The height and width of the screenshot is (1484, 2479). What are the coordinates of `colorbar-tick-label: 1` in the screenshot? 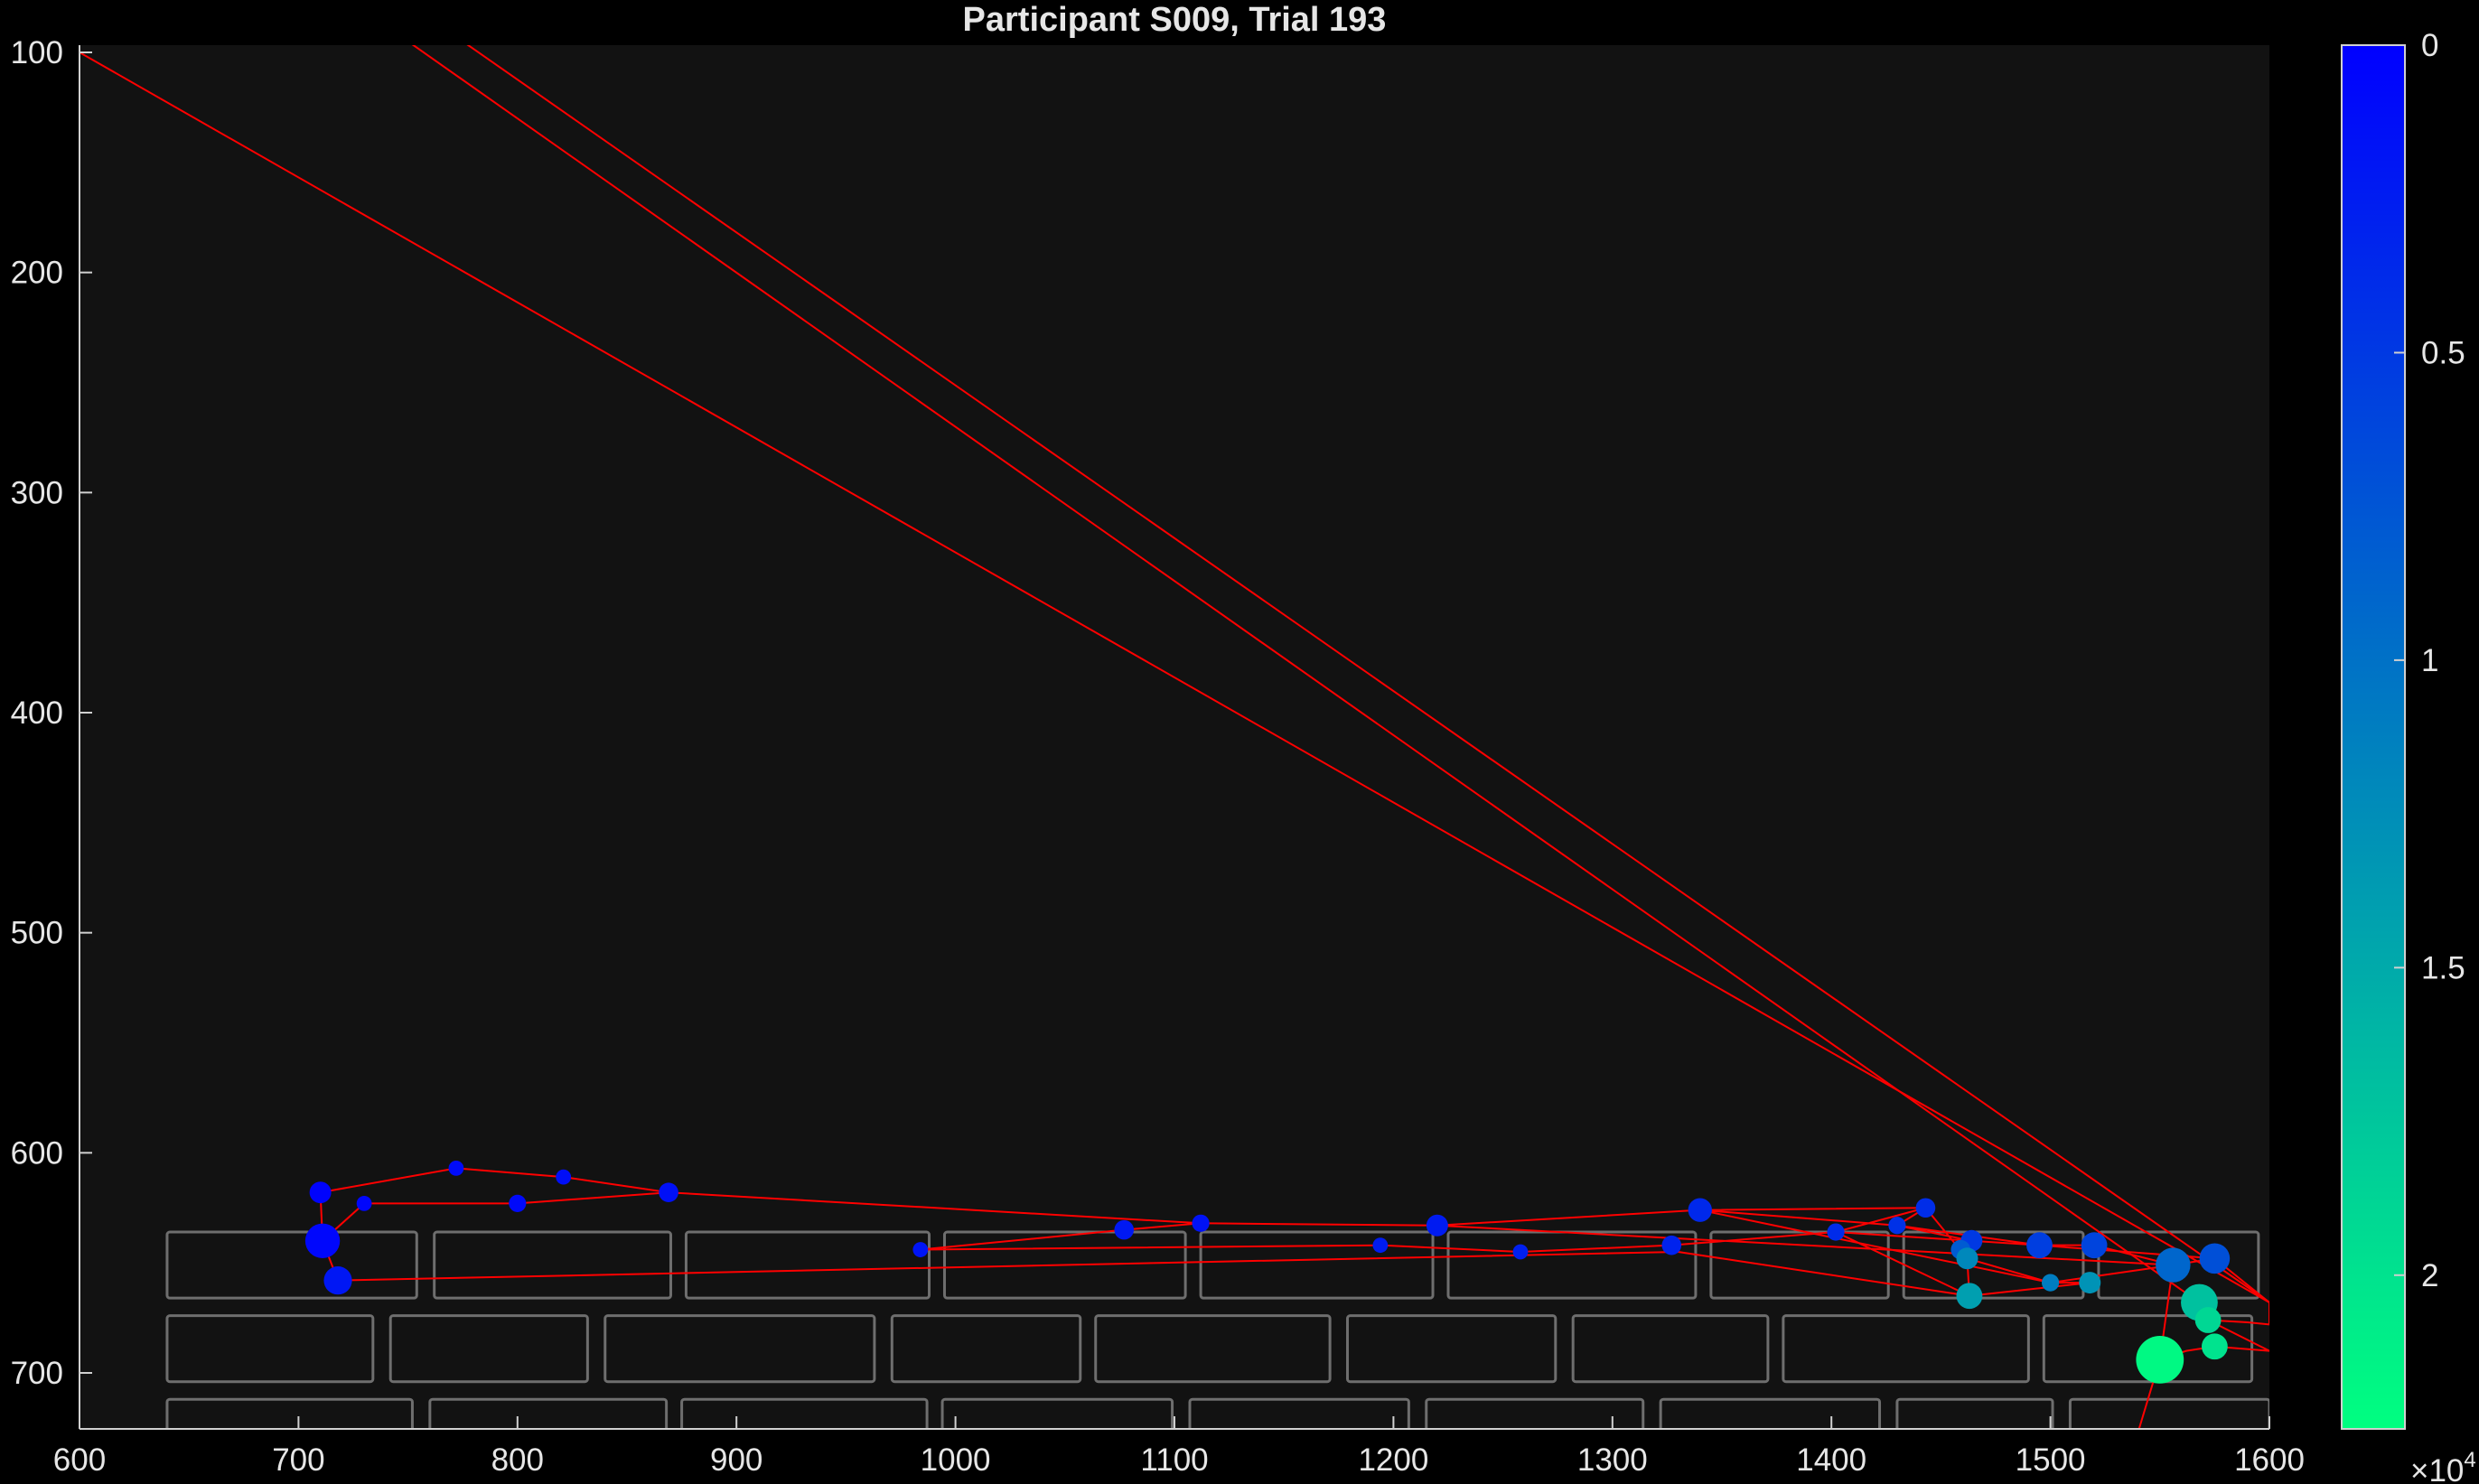 It's located at (2430, 660).